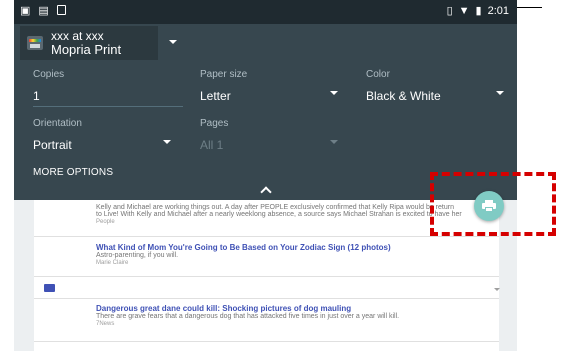 The width and height of the screenshot is (568, 351). I want to click on color-label: Color, so click(378, 74).